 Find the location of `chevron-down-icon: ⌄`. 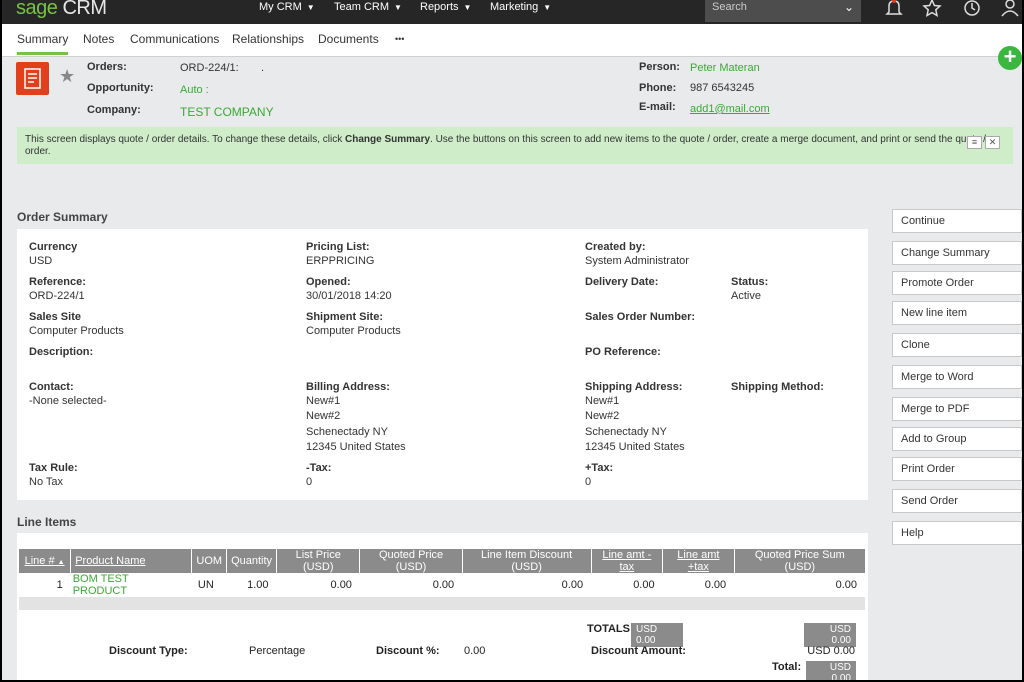

chevron-down-icon: ⌄ is located at coordinates (849, 7).